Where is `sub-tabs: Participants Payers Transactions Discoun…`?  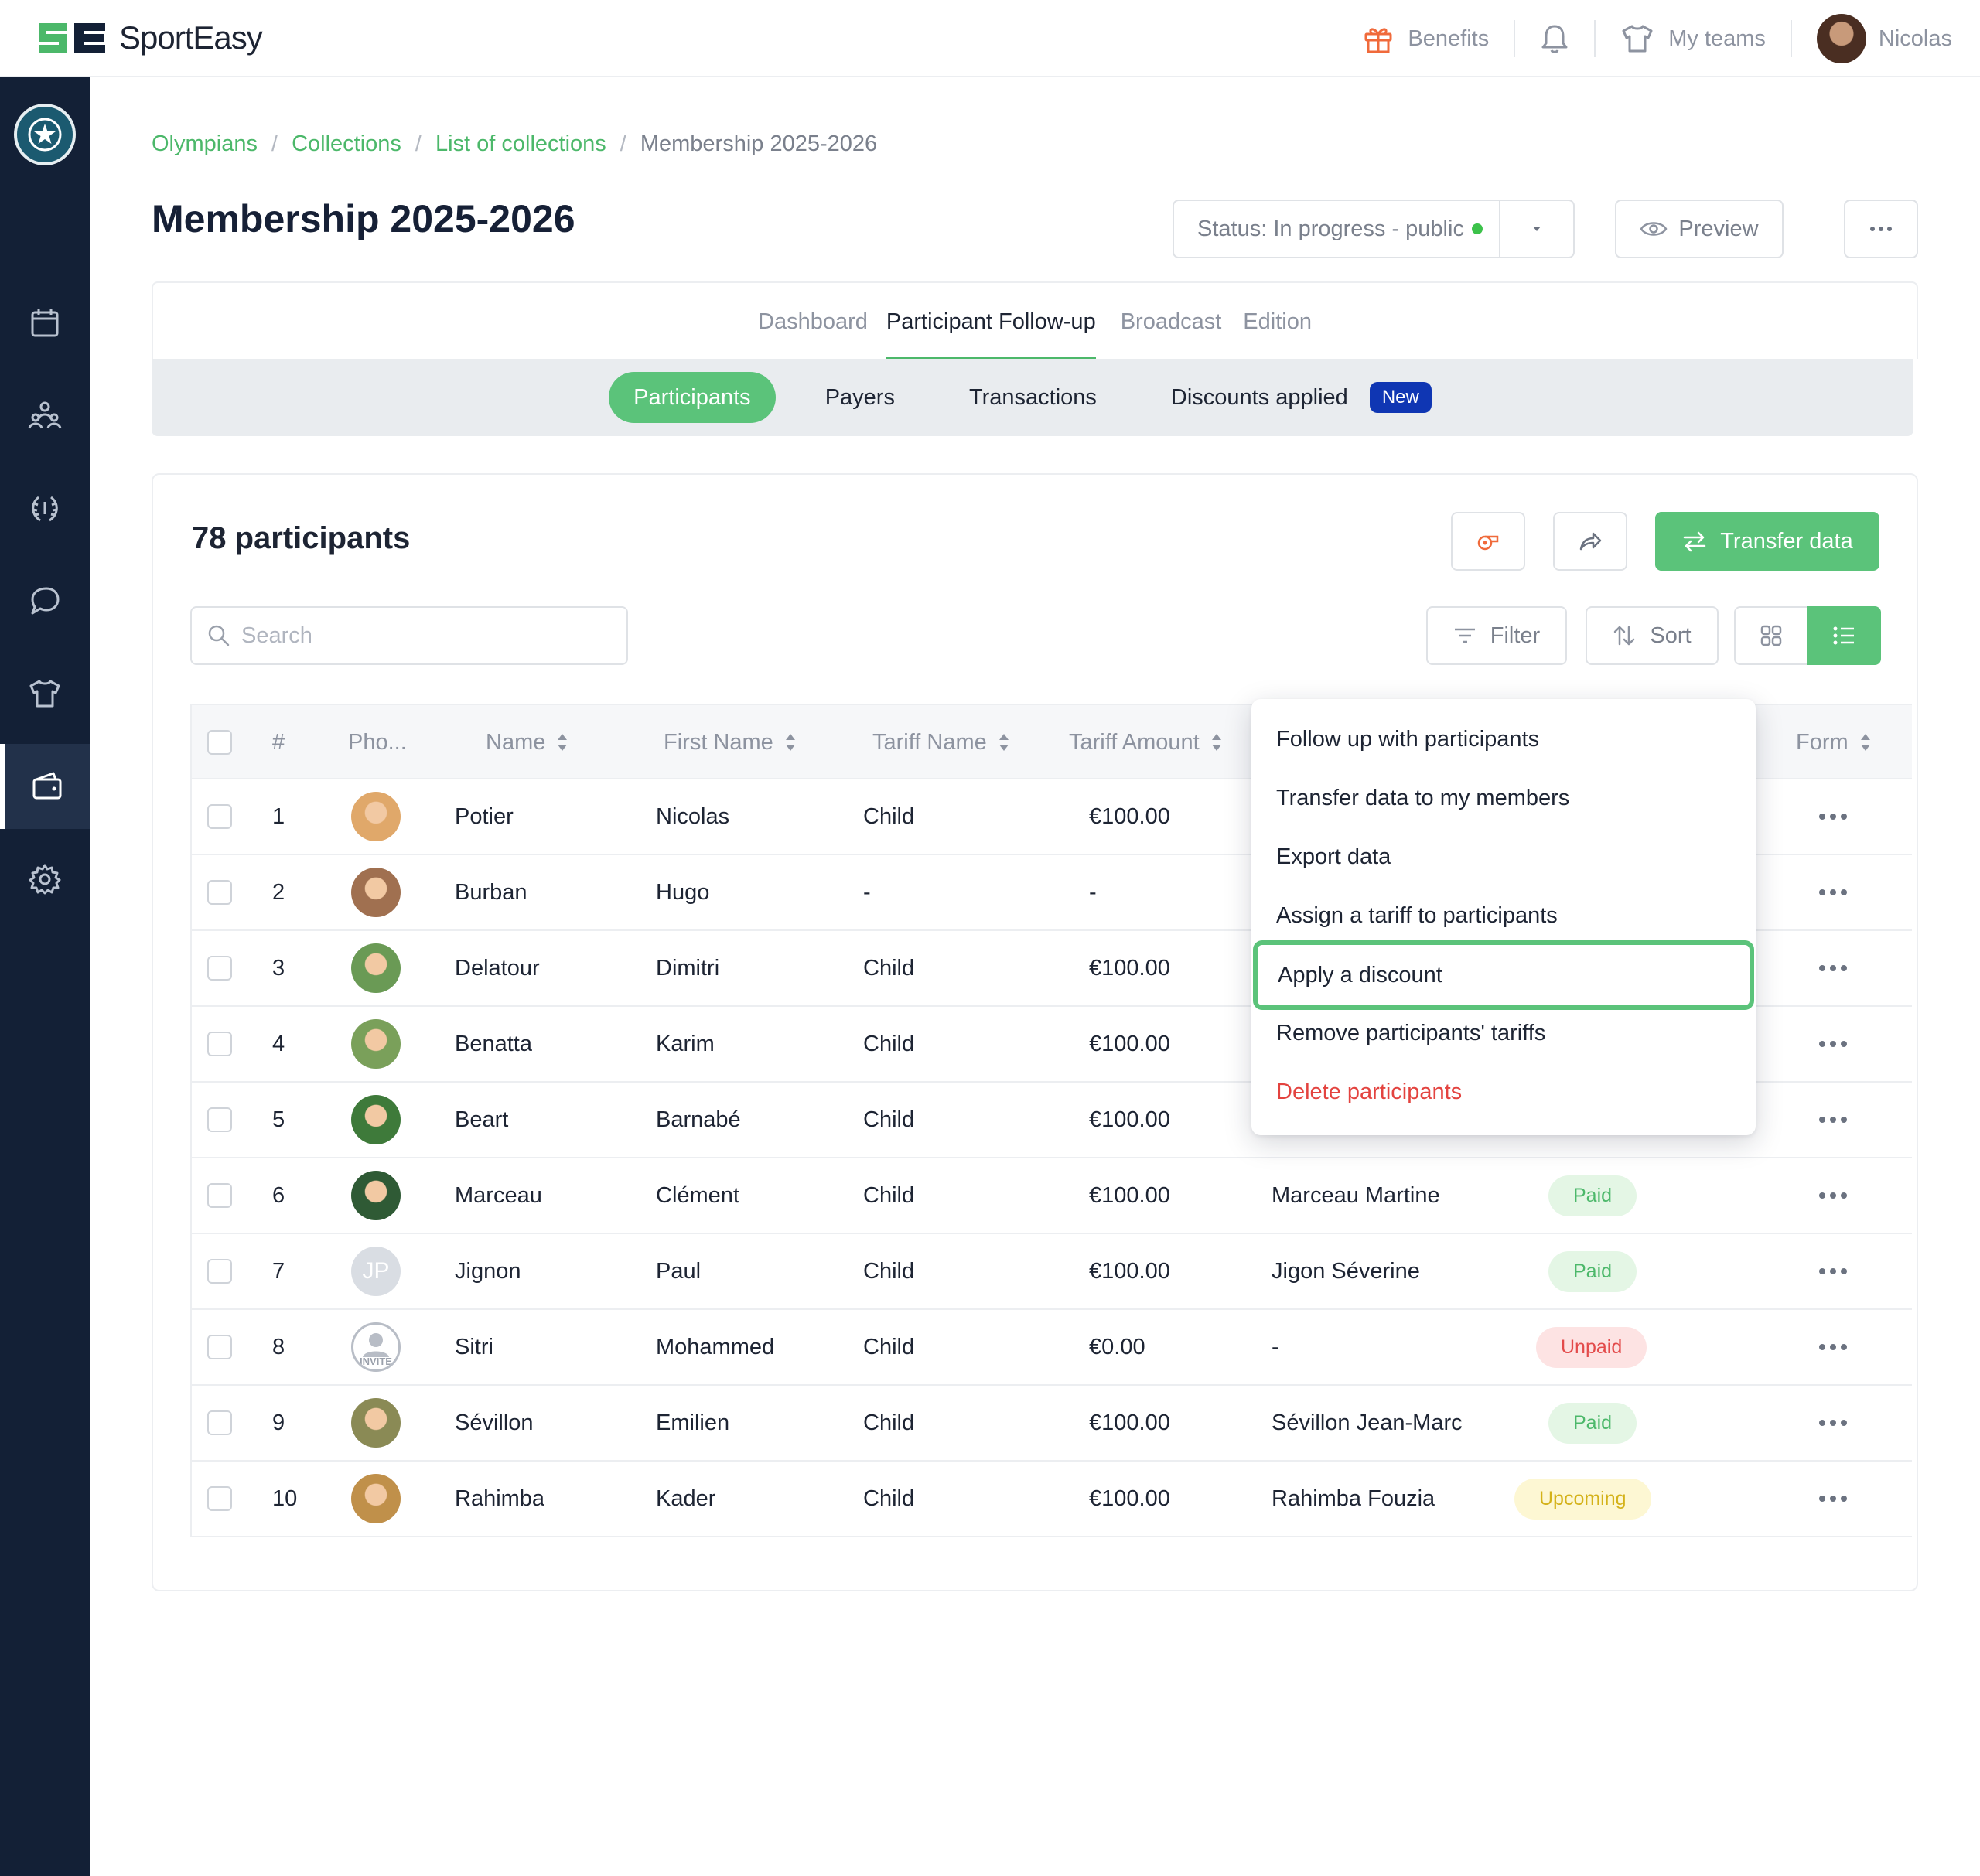
sub-tabs: Participants Payers Transactions Discoun… is located at coordinates (1033, 398).